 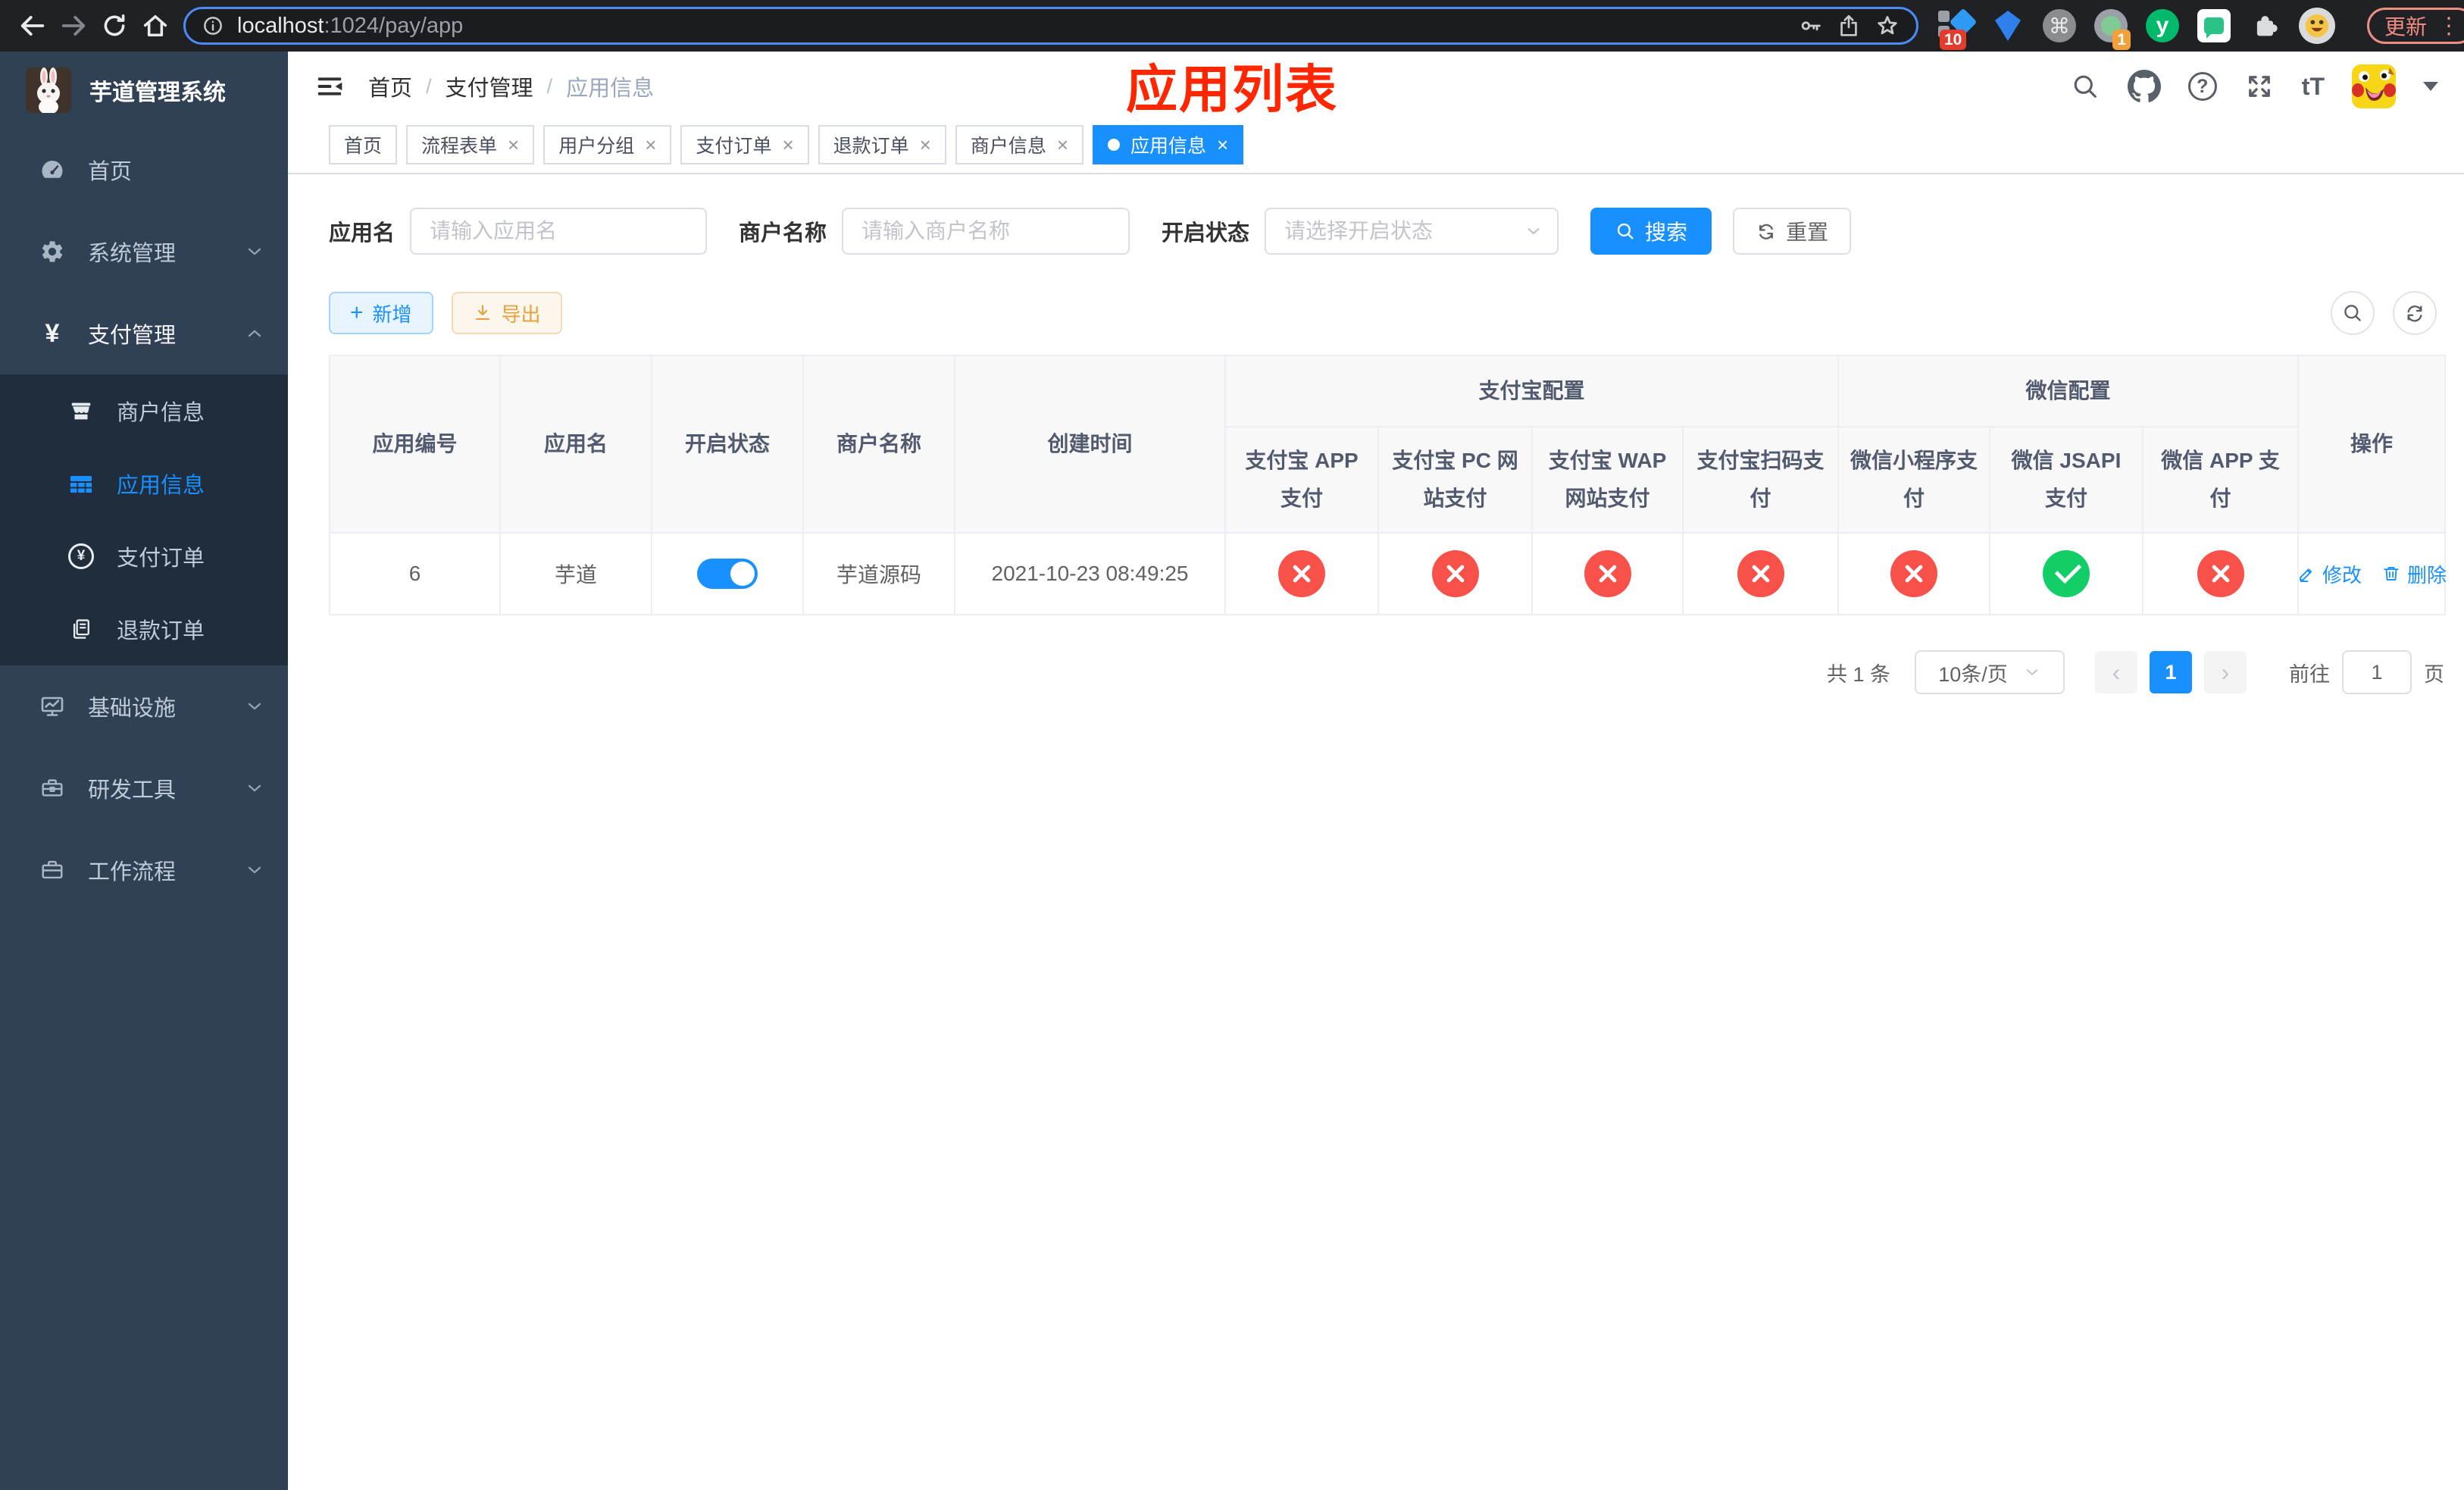 What do you see at coordinates (161, 631) in the screenshot?
I see `sidebar-item-label: 退款订单` at bounding box center [161, 631].